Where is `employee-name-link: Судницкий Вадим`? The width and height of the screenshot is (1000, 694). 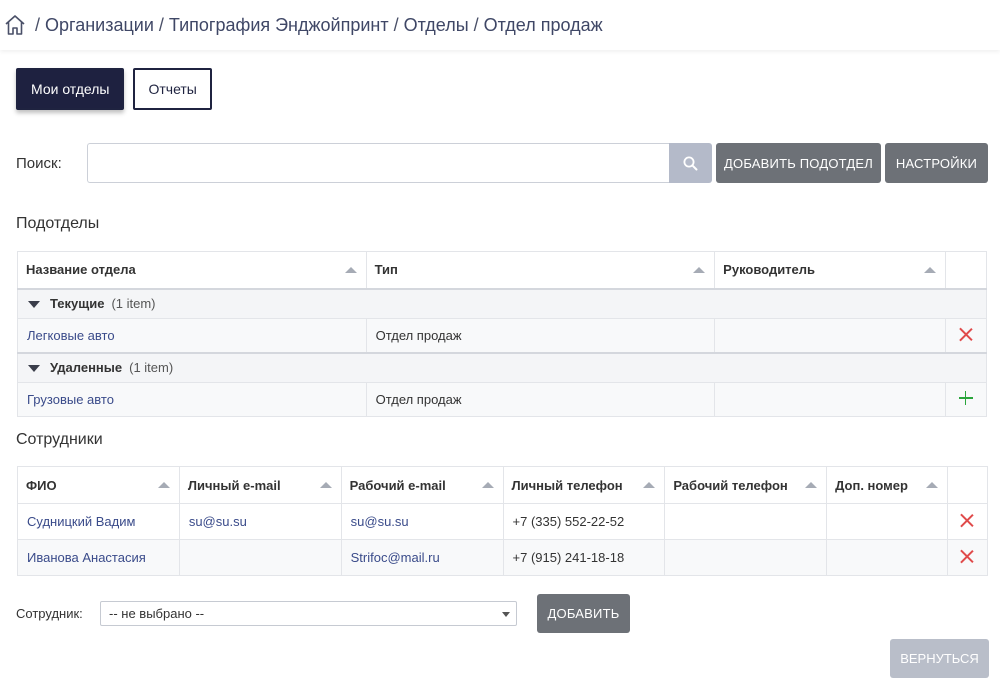 employee-name-link: Судницкий Вадим is located at coordinates (98, 521).